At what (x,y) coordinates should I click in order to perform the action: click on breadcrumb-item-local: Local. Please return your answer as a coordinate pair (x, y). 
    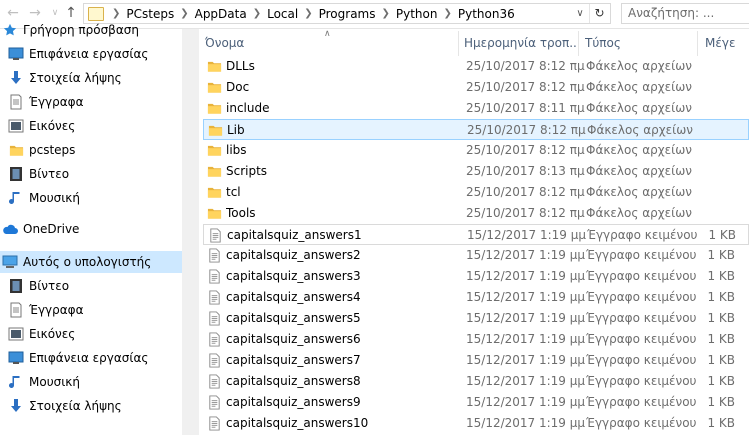
    Looking at the image, I should click on (282, 14).